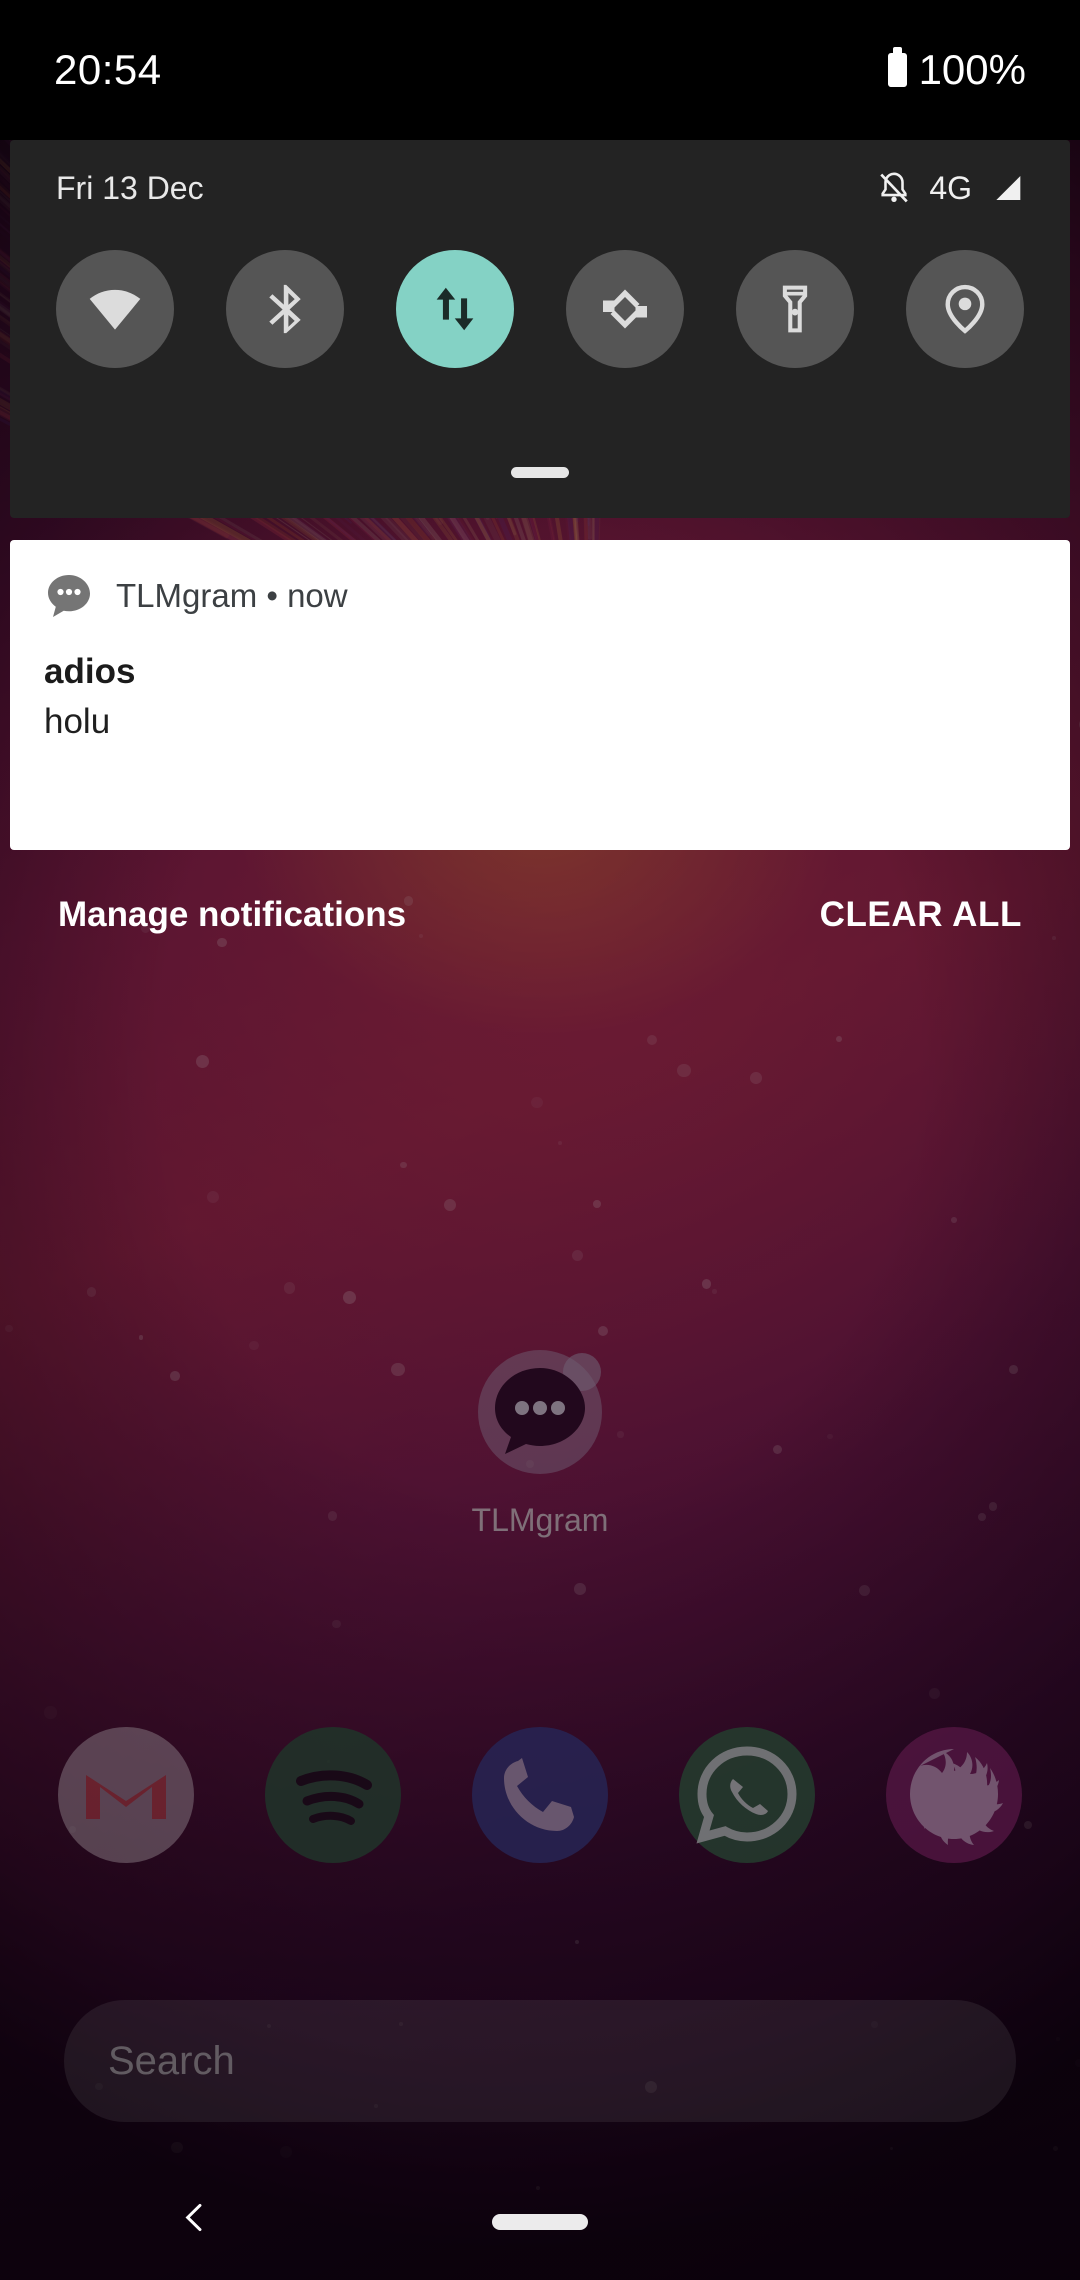 Image resolution: width=1080 pixels, height=2280 pixels. I want to click on back-chevron-icon, so click(195, 2220).